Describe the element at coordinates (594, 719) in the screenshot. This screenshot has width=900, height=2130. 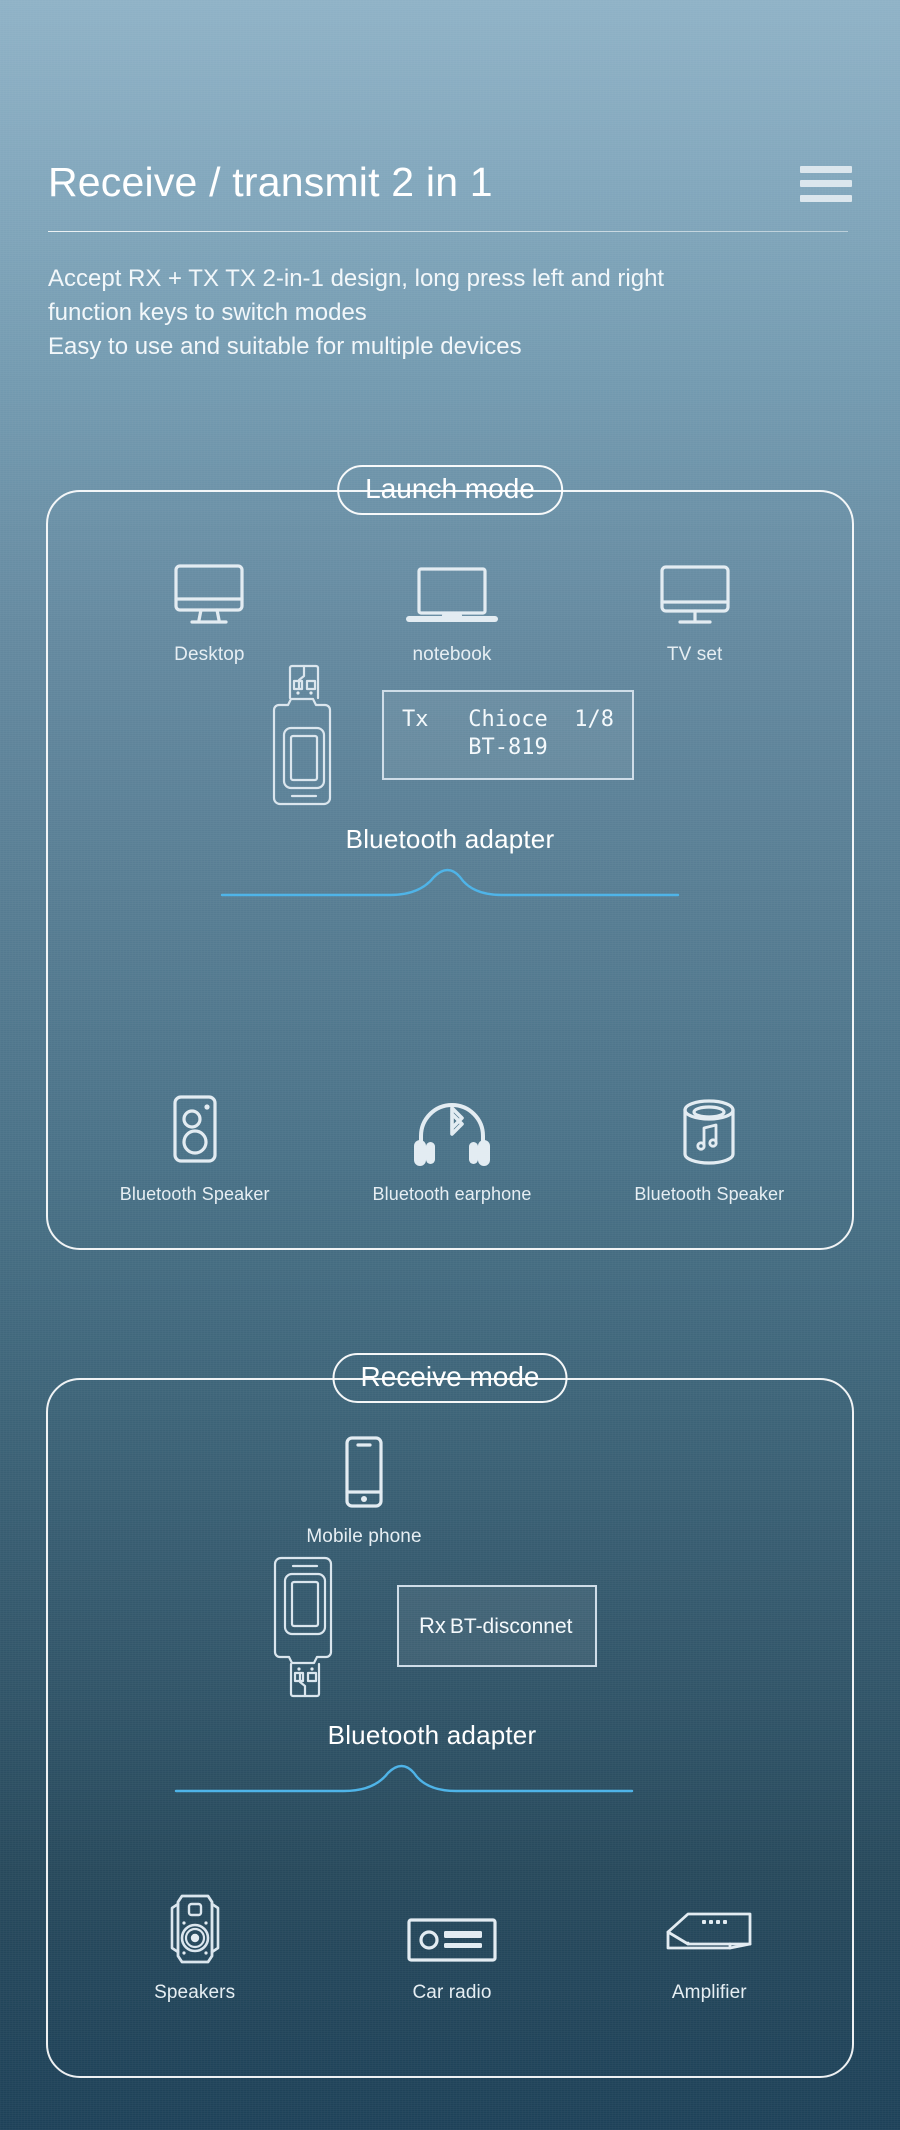
I see `tx-index: 1/8` at that location.